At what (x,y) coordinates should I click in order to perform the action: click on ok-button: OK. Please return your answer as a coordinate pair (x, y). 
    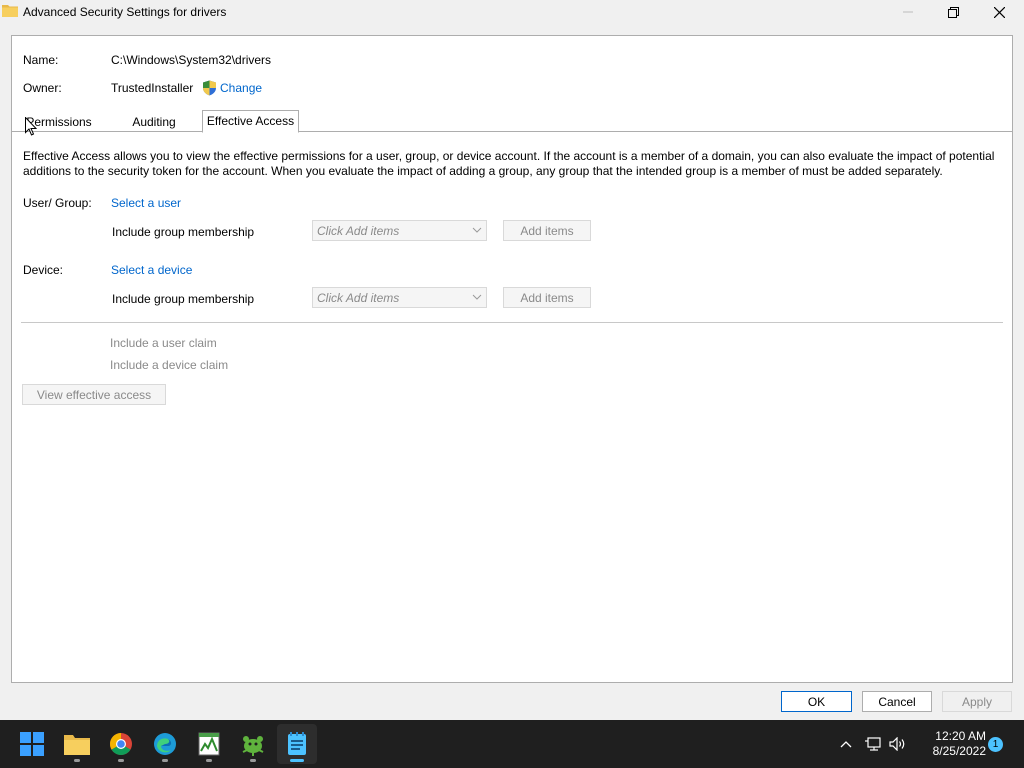
    Looking at the image, I should click on (816, 701).